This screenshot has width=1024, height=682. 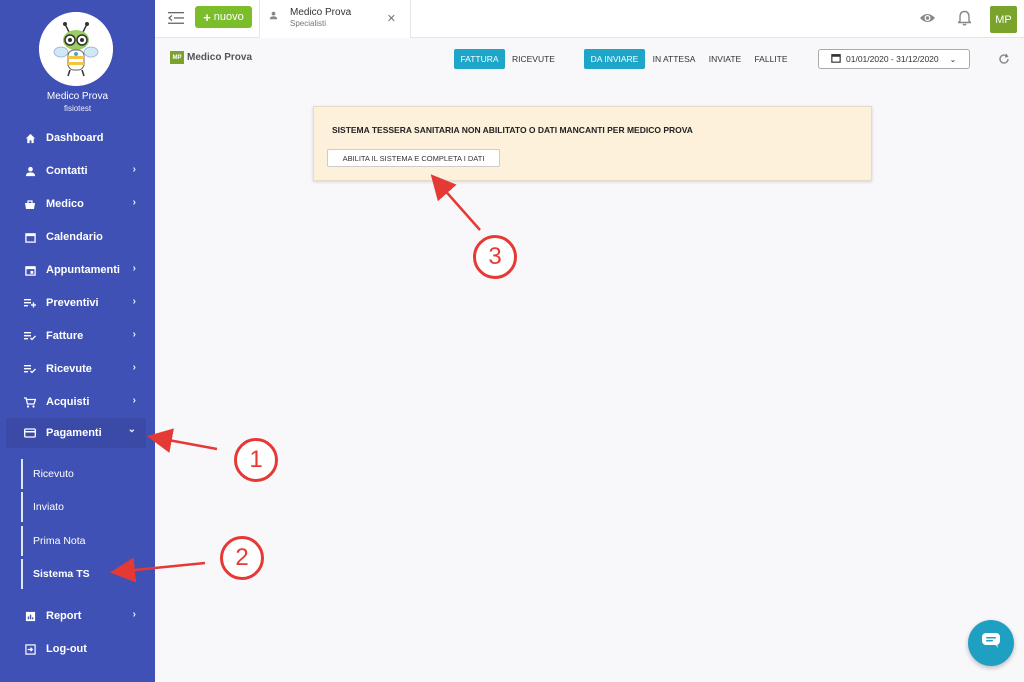 I want to click on annotation-number-2: 2, so click(x=242, y=558).